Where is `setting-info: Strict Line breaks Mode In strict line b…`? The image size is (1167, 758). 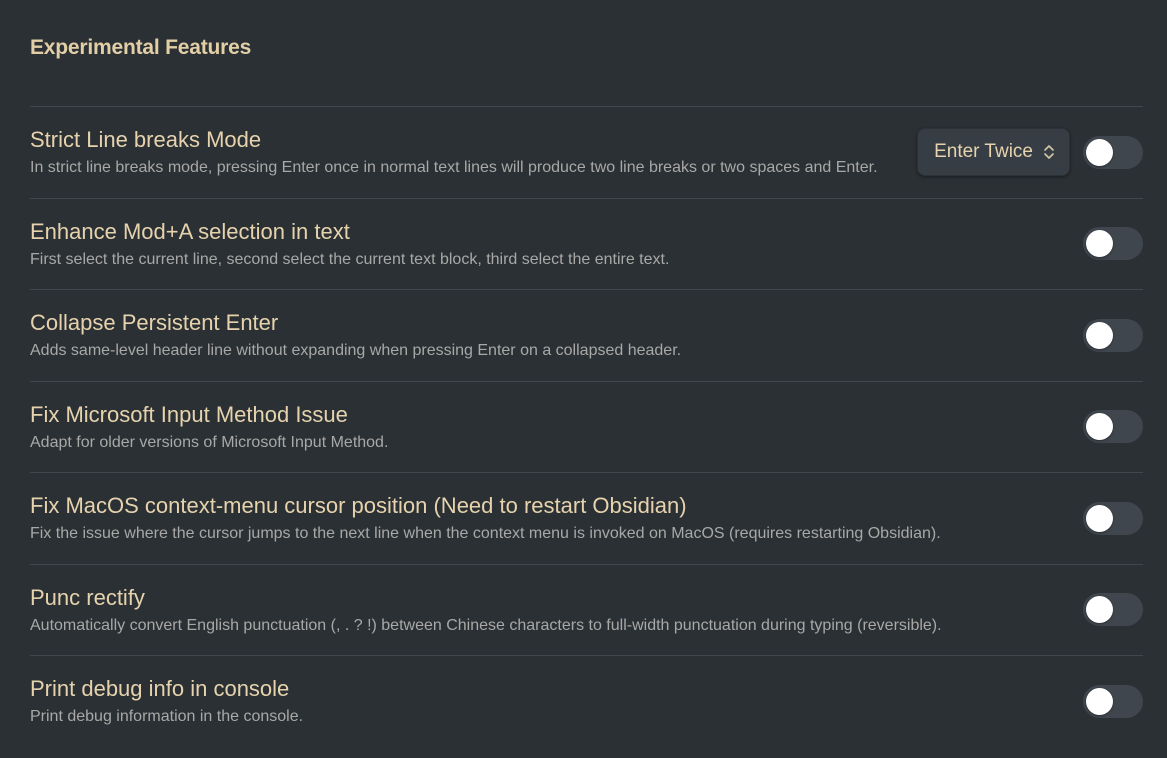
setting-info: Strict Line breaks Mode In strict line b… is located at coordinates (456, 152).